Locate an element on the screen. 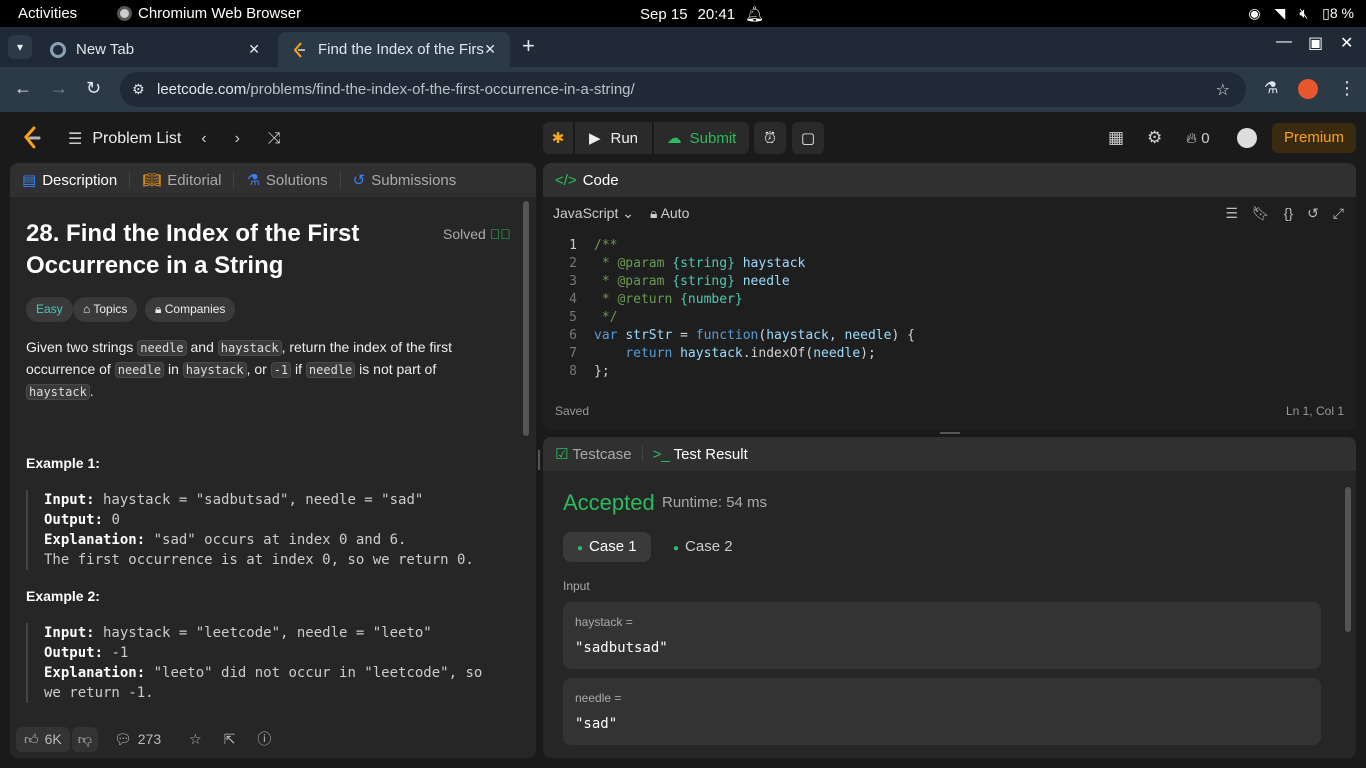 Image resolution: width=1366 pixels, height=768 pixels. check-circle-icon: ✓⃝ is located at coordinates (500, 234).